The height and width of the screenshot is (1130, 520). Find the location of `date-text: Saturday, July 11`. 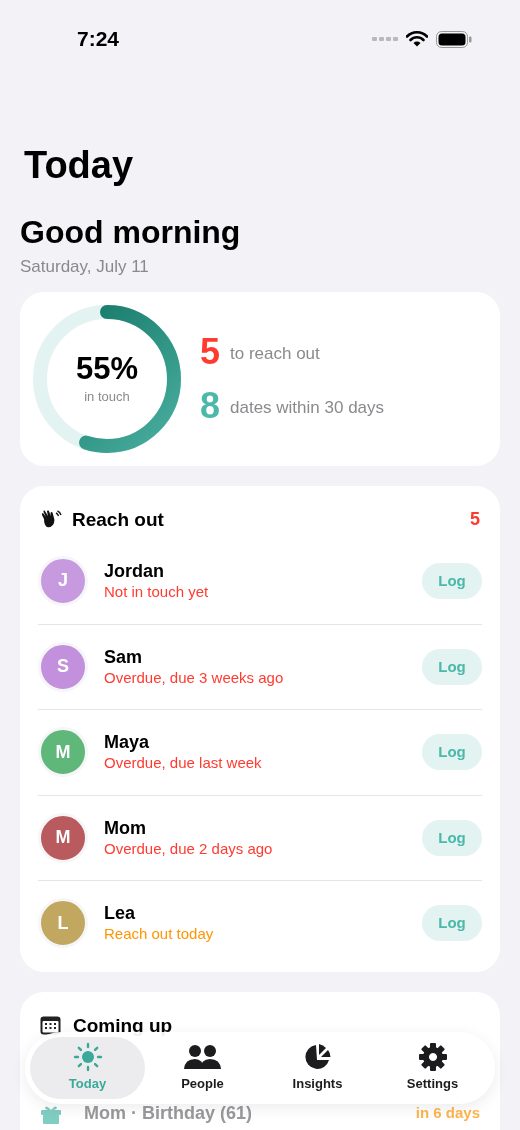

date-text: Saturday, July 11 is located at coordinates (85, 267).